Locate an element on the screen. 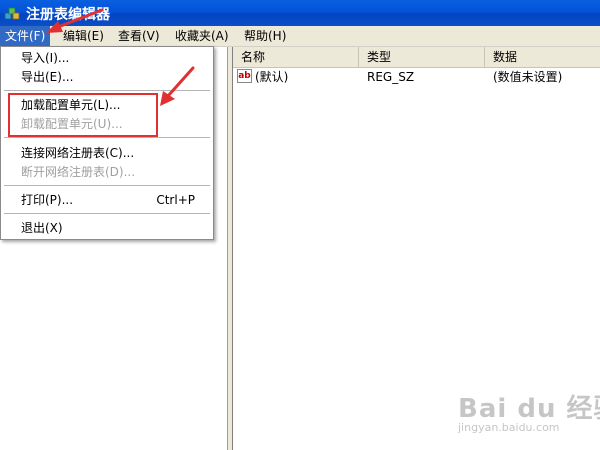 This screenshot has width=600, height=450. baidu-watermark: Bai du 经验 jingyan.baidu.com is located at coordinates (529, 414).